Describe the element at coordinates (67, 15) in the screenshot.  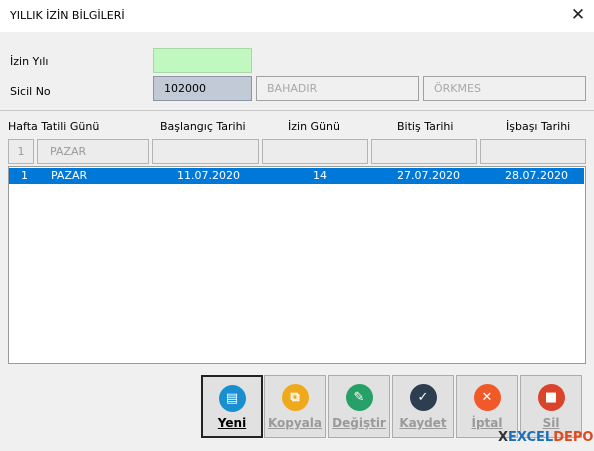
I see `window-title: YILLIK İZİN BİLGİLERİ` at that location.